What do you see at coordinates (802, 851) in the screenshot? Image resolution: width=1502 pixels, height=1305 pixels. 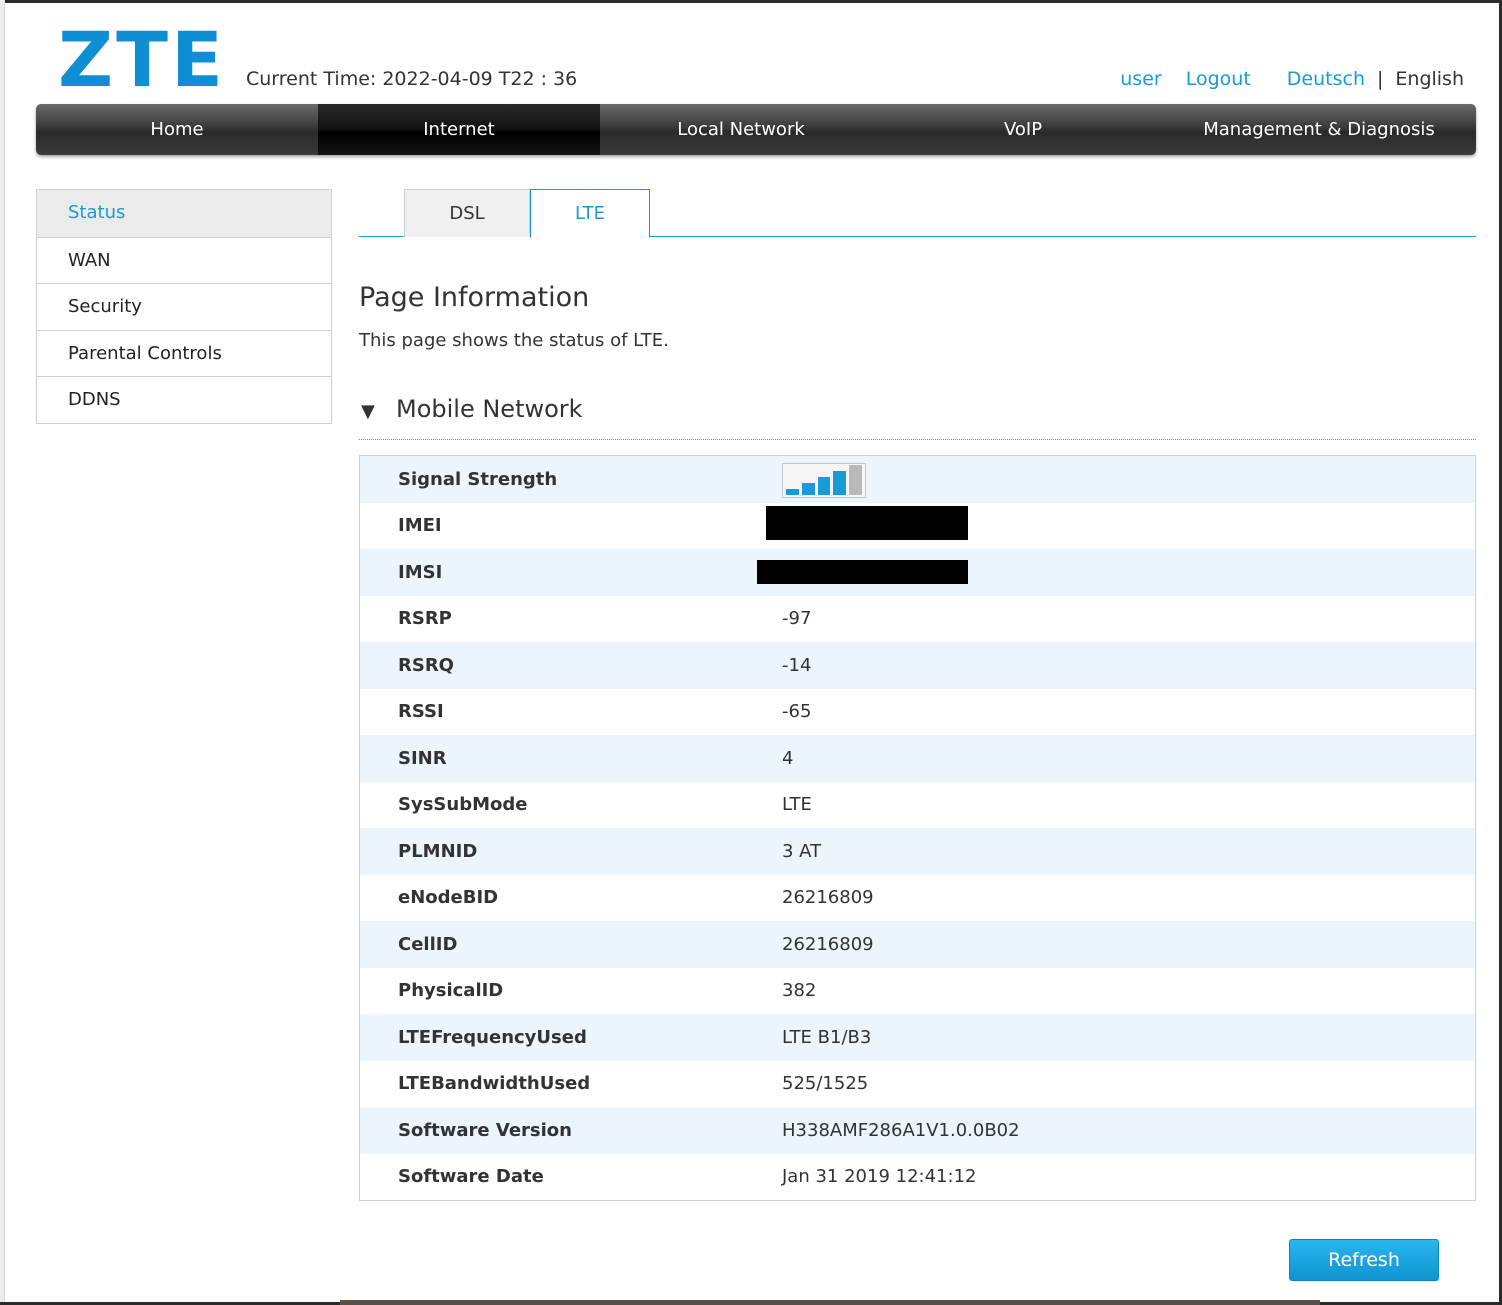 I see `row-value: 3 AT` at bounding box center [802, 851].